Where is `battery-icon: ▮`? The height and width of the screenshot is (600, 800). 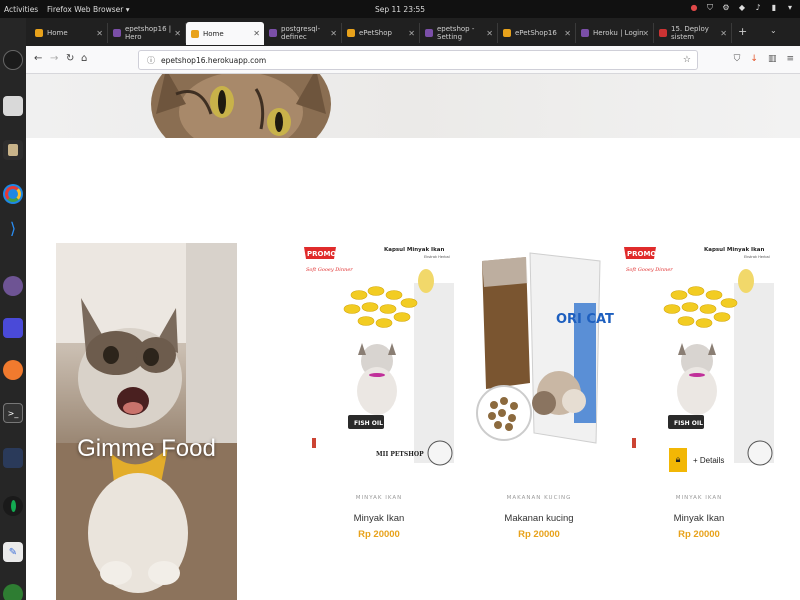 battery-icon: ▮ is located at coordinates (774, 8).